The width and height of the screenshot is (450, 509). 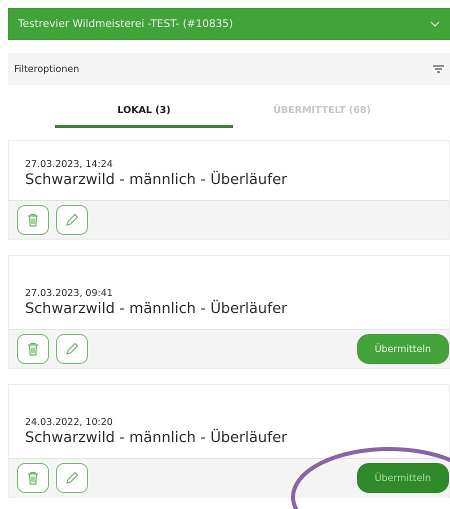 What do you see at coordinates (69, 422) in the screenshot?
I see `entry-timestamp: 24.03.2022, 10:20` at bounding box center [69, 422].